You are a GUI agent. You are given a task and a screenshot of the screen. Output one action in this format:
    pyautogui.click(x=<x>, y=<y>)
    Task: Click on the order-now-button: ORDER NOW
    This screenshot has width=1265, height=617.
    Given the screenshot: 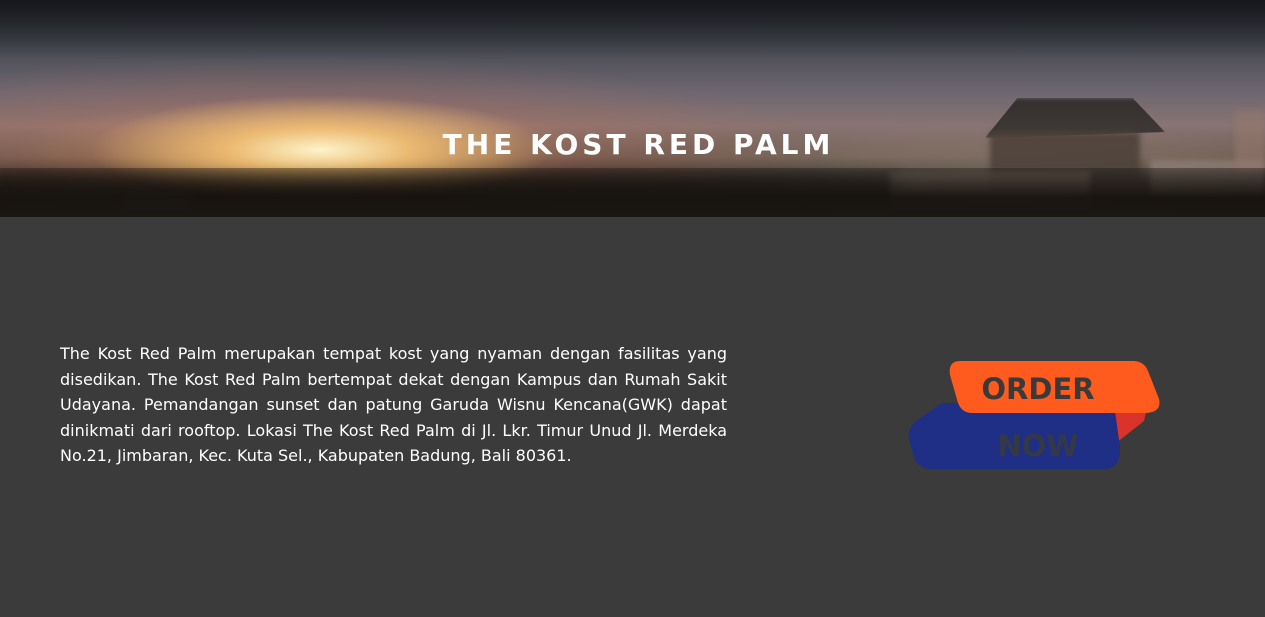 What is the action you would take?
    pyautogui.click(x=1035, y=417)
    